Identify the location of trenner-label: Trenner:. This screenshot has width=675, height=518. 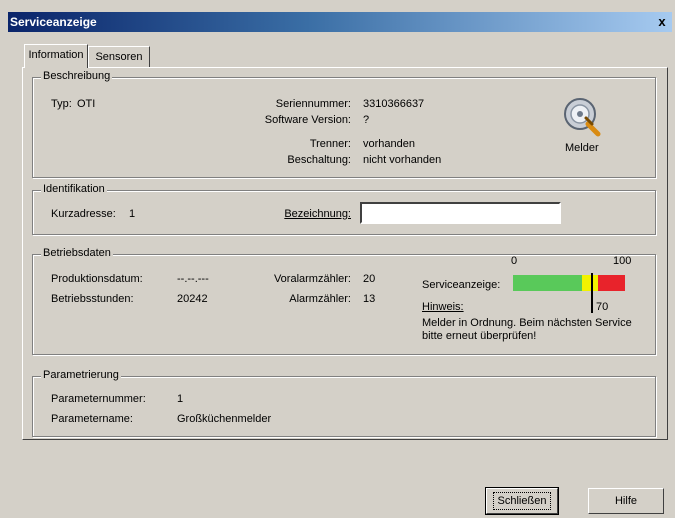
(330, 144).